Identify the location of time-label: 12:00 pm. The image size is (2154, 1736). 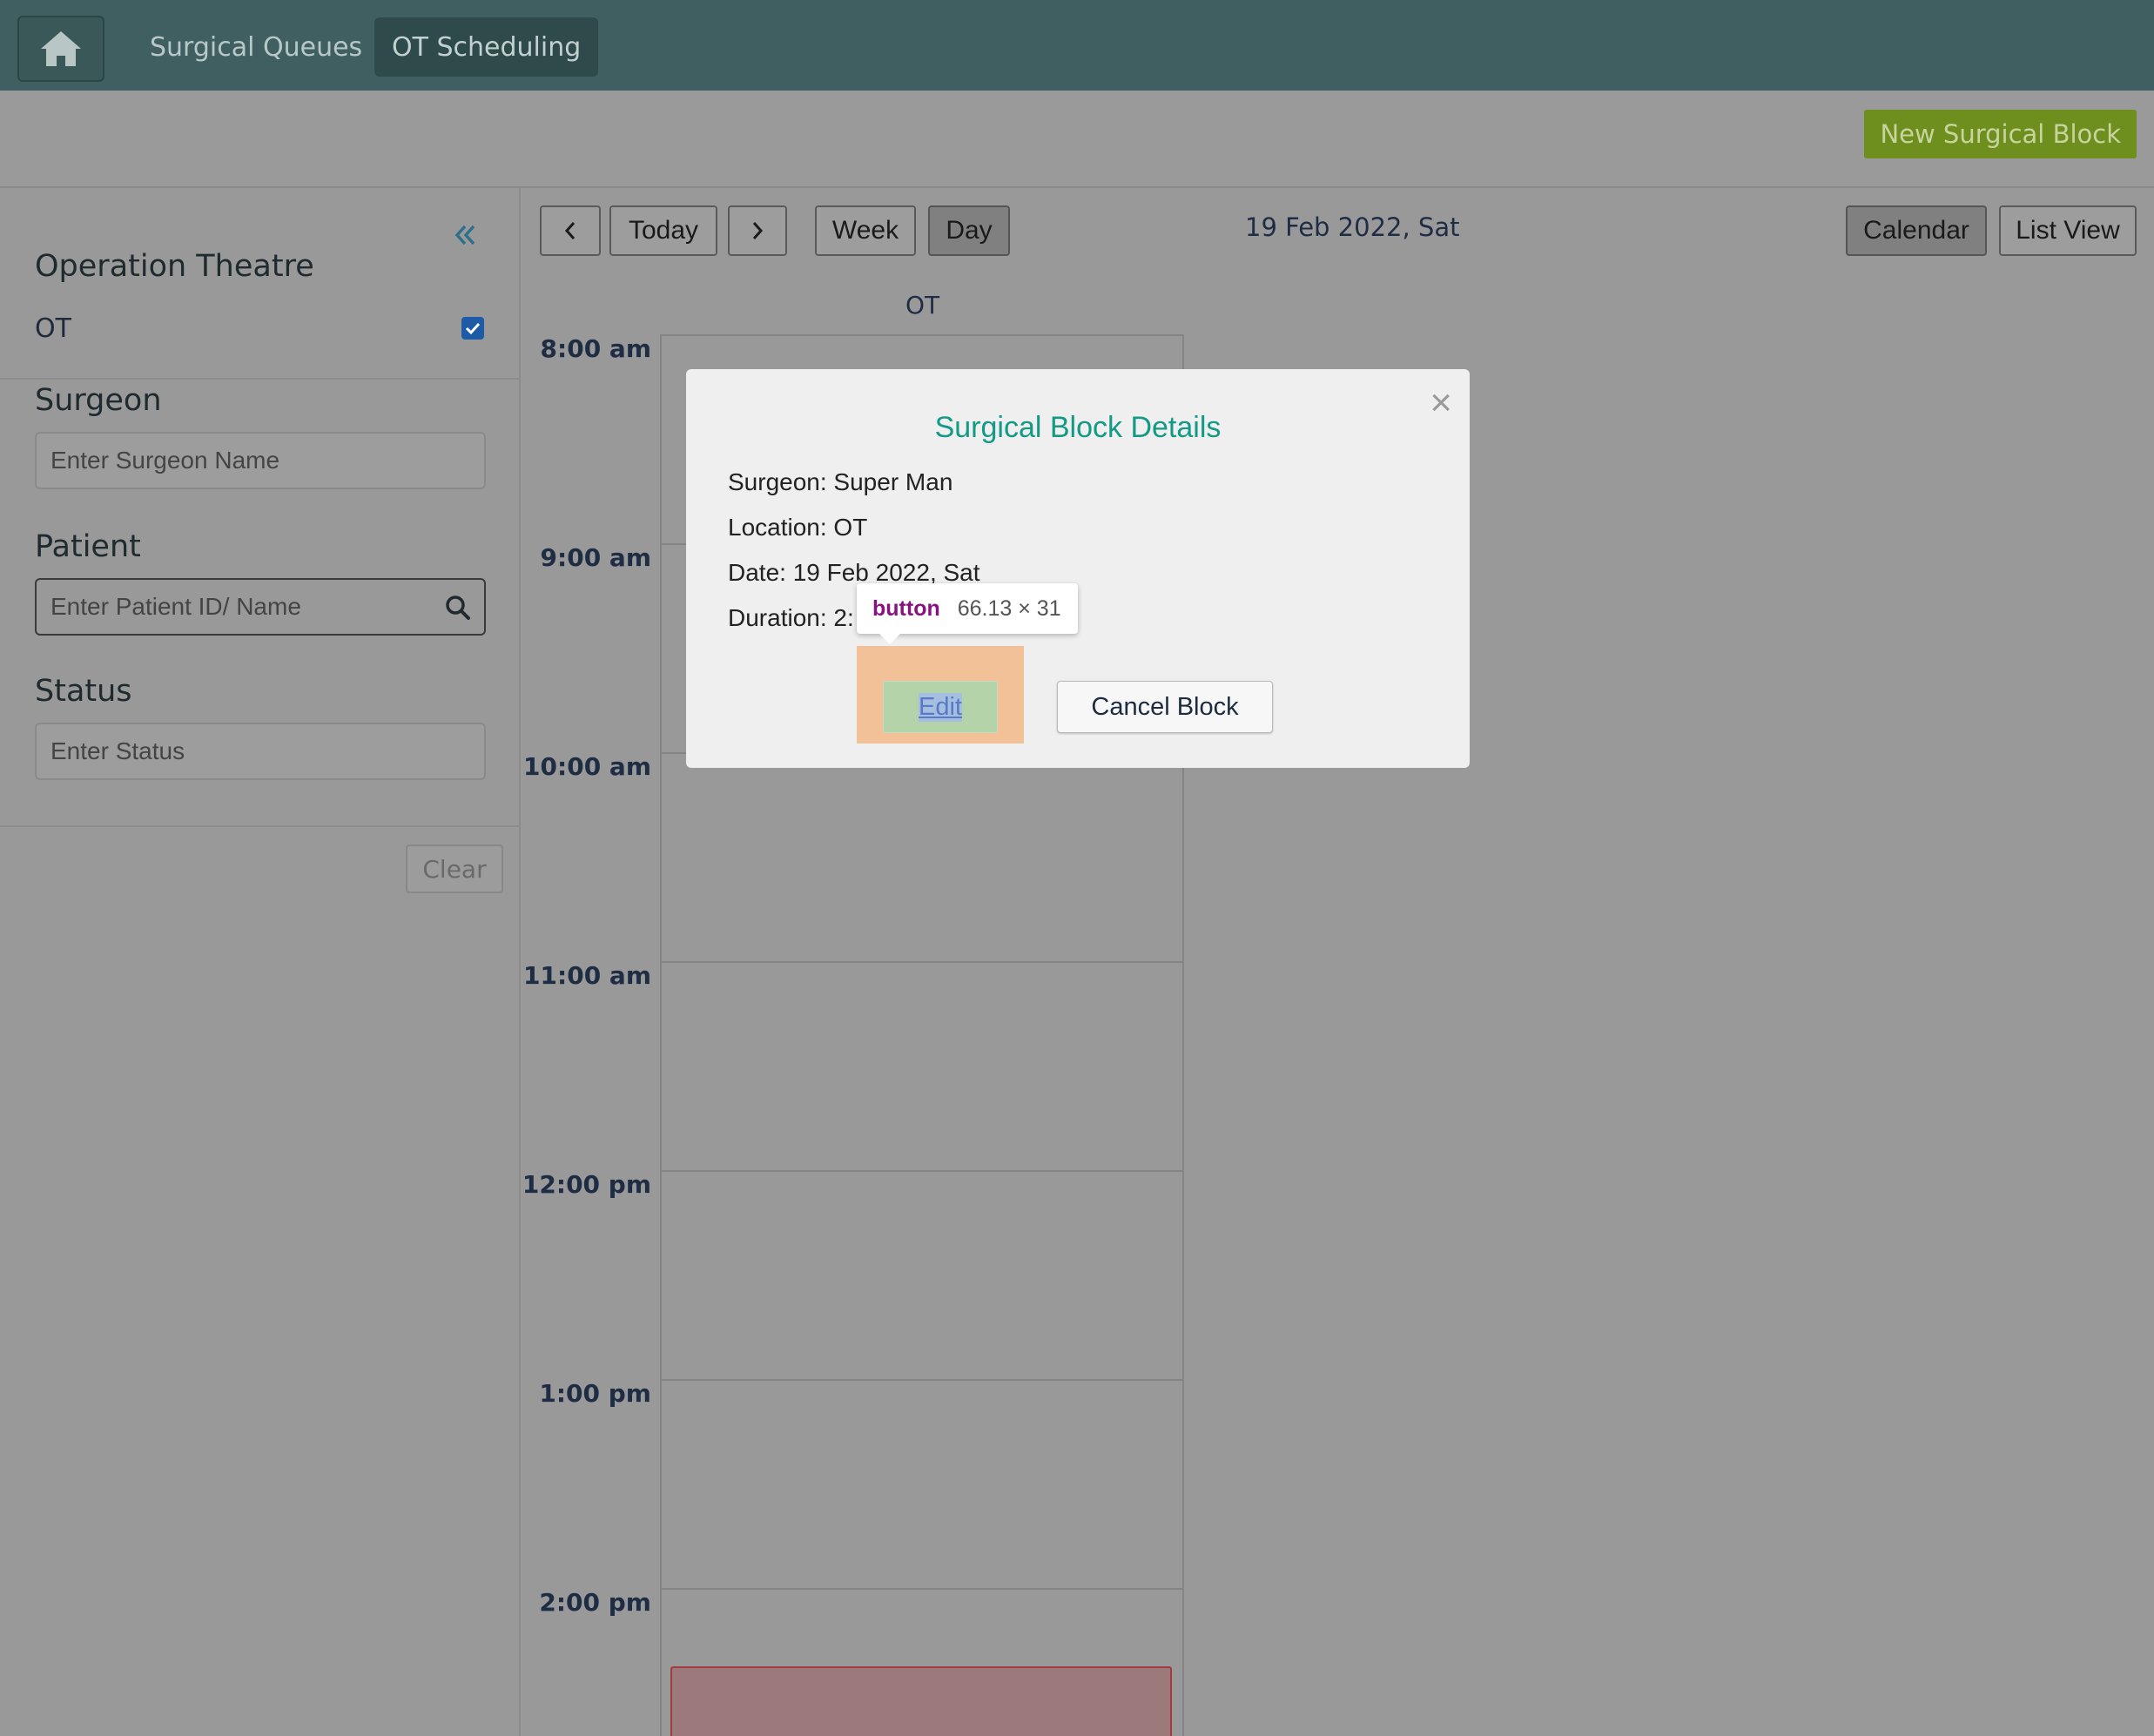
(586, 1184).